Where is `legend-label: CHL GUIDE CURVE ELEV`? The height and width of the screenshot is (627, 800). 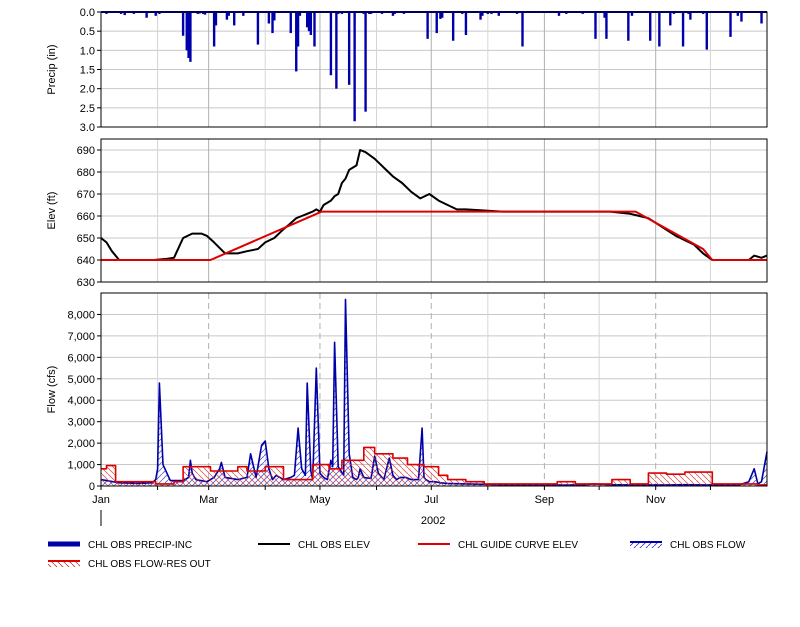 legend-label: CHL GUIDE CURVE ELEV is located at coordinates (518, 545).